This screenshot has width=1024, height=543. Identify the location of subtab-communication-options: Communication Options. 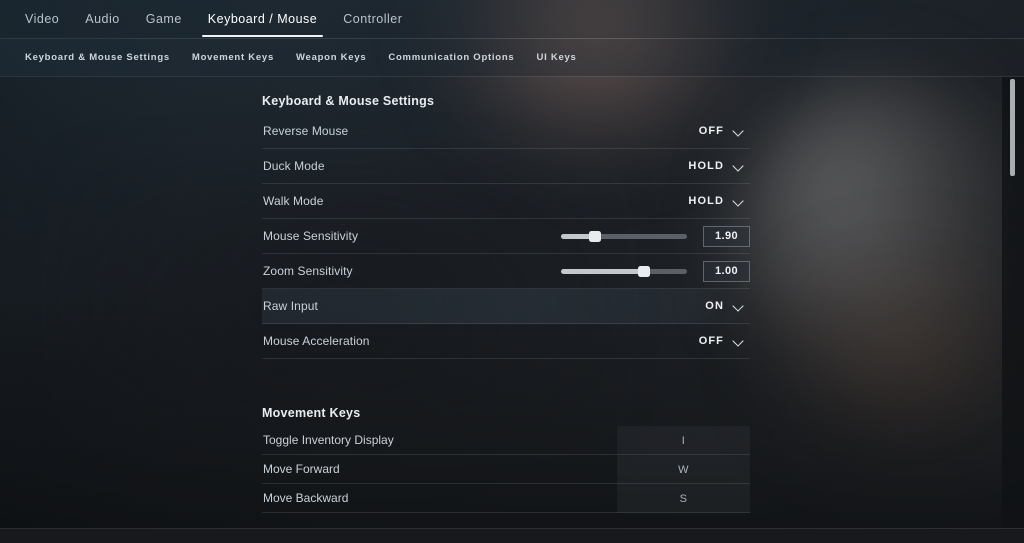
(451, 57).